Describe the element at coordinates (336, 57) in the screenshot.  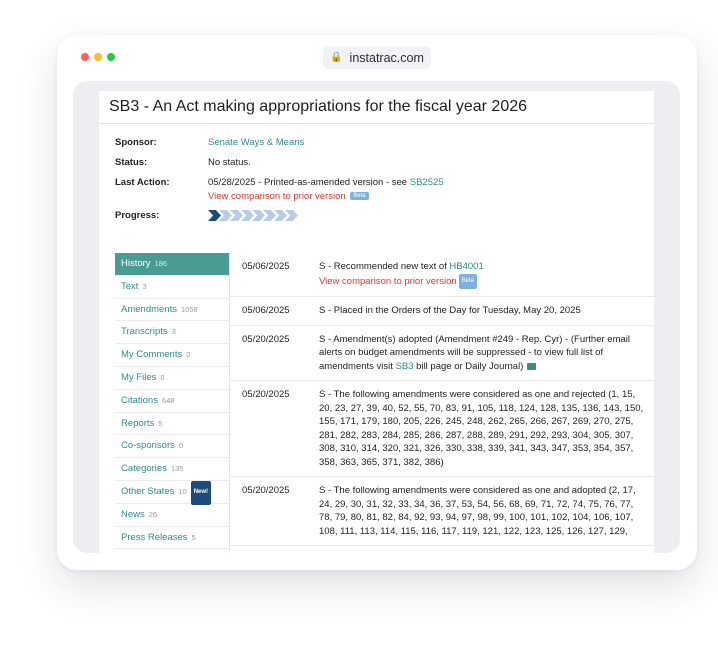
I see `lock-icon: 🔒` at that location.